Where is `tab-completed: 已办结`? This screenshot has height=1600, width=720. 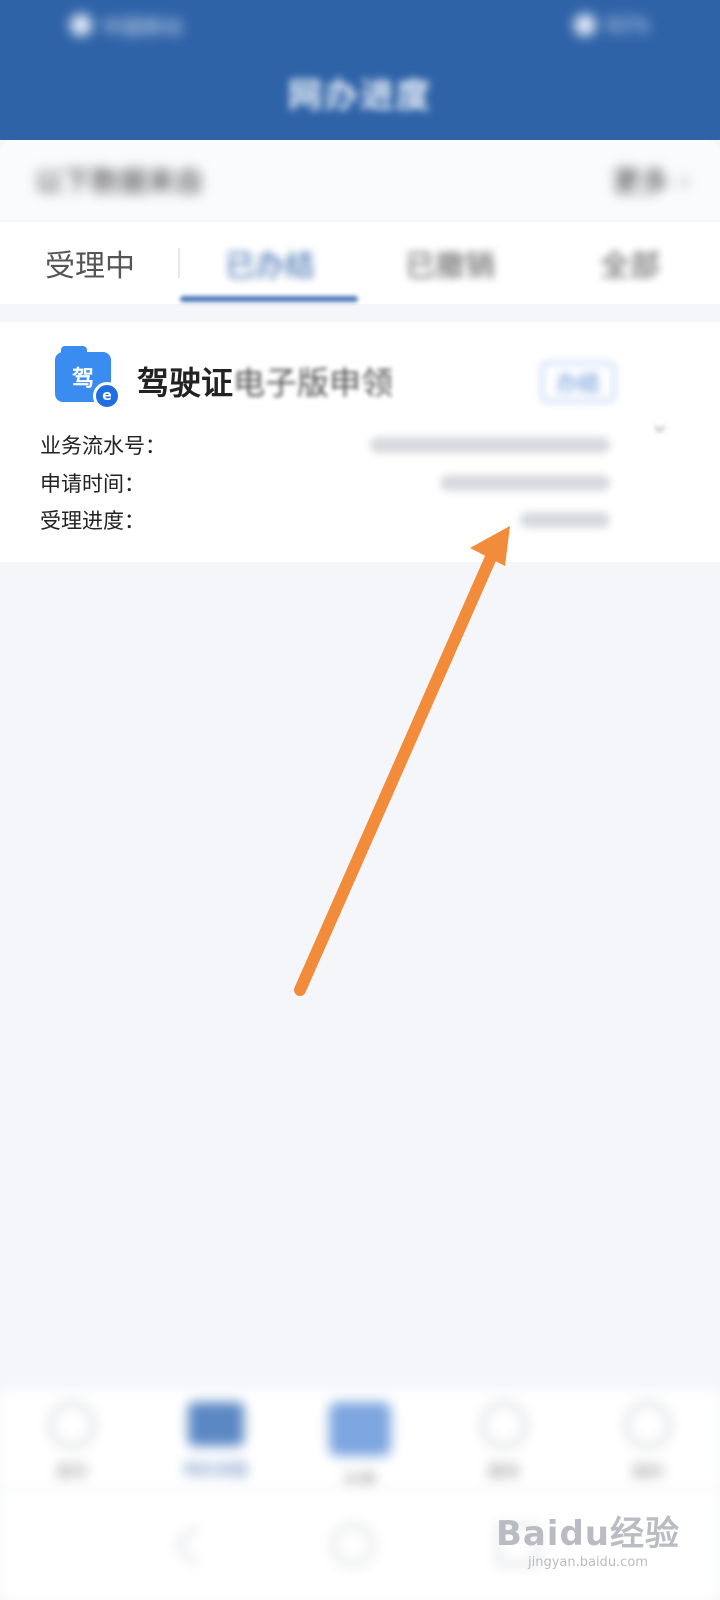 tab-completed: 已办结 is located at coordinates (270, 263).